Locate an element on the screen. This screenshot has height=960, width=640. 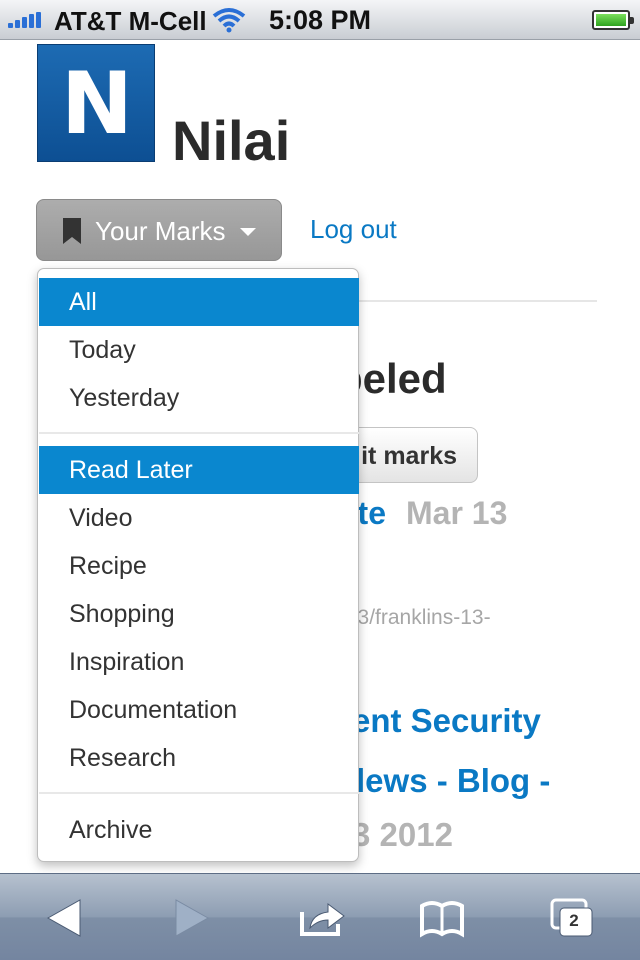
logo-letter: N is located at coordinates (97, 104).